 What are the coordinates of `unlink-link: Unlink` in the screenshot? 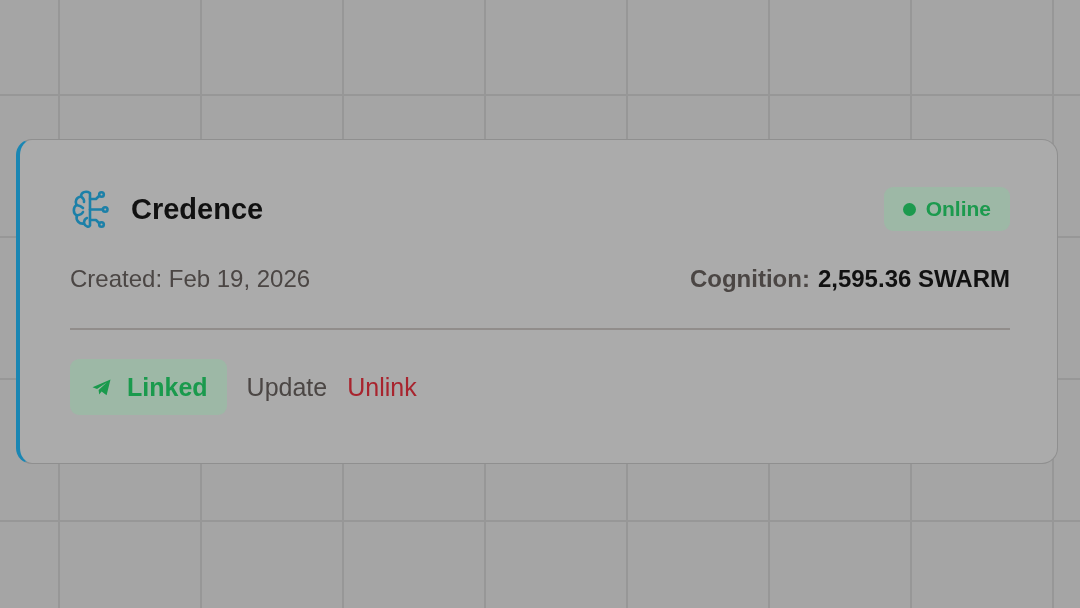 It's located at (382, 387).